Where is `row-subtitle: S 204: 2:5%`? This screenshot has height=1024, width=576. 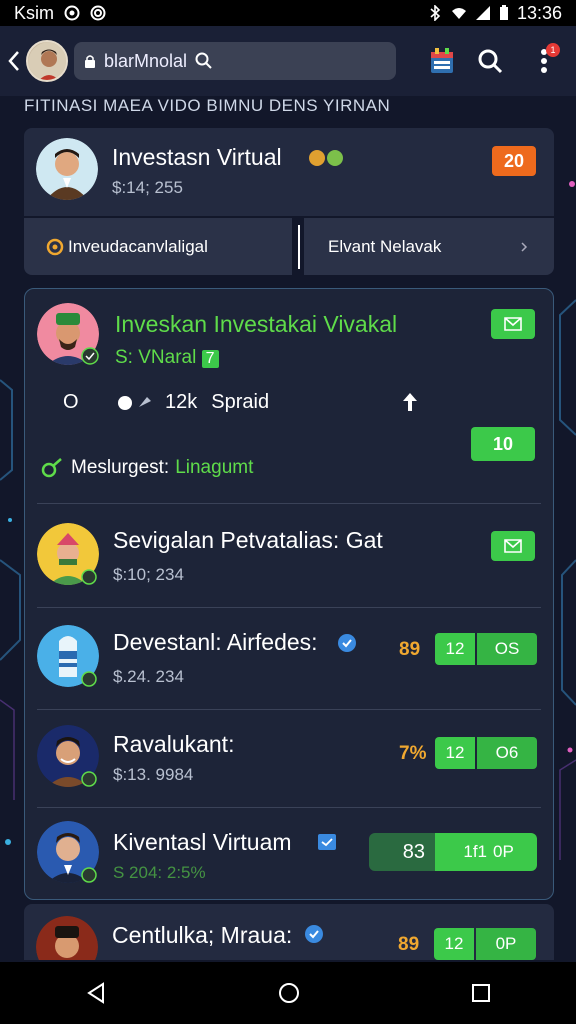
row-subtitle: S 204: 2:5% is located at coordinates (159, 872).